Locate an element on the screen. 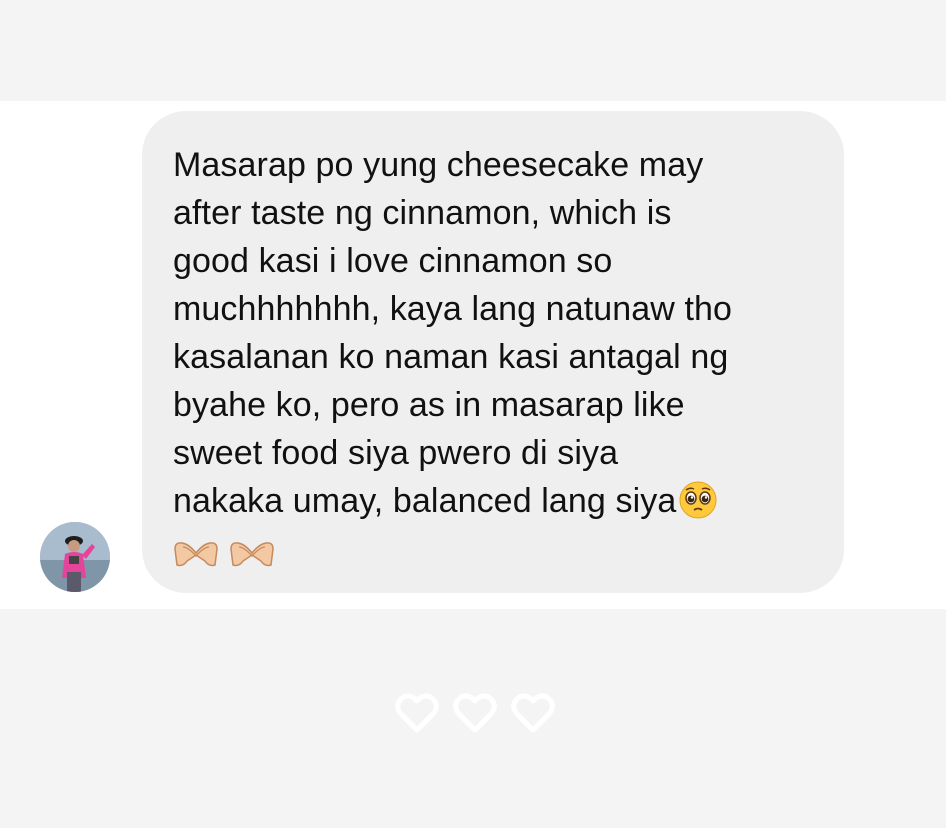 This screenshot has width=946, height=828. message-line: muchhhhhhh, kaya lang natunaw tho is located at coordinates (453, 309).